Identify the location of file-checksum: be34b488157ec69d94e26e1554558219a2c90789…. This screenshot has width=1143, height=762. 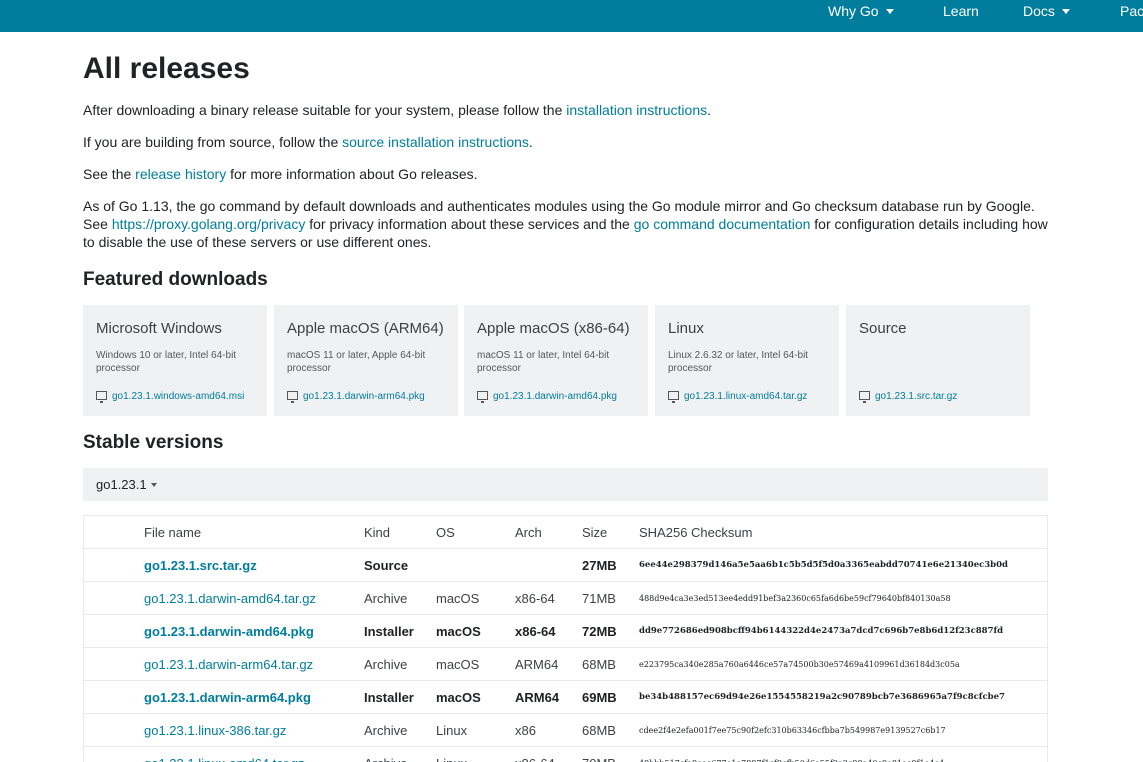
(822, 697).